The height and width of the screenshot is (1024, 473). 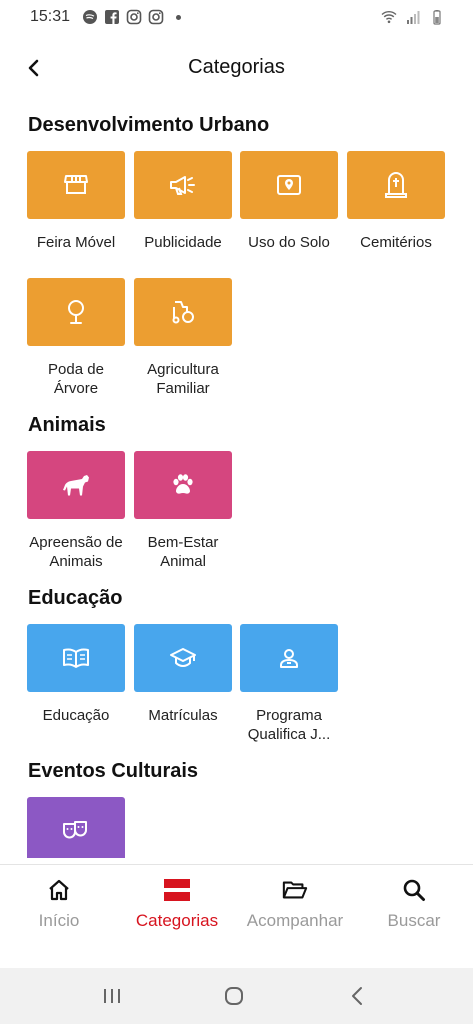 I want to click on nav-label: Início, so click(x=59, y=920).